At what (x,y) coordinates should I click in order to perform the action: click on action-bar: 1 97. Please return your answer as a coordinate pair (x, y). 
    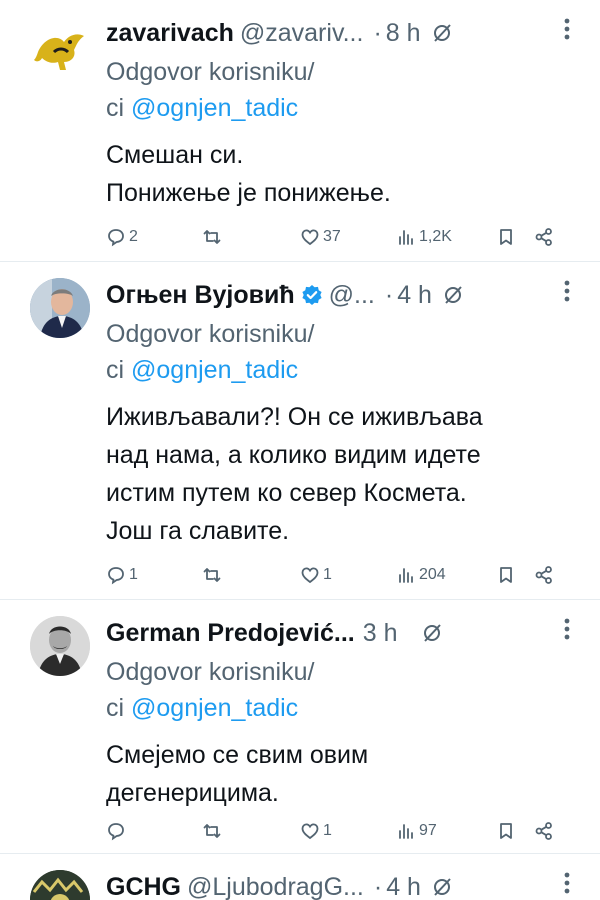
    Looking at the image, I should click on (338, 831).